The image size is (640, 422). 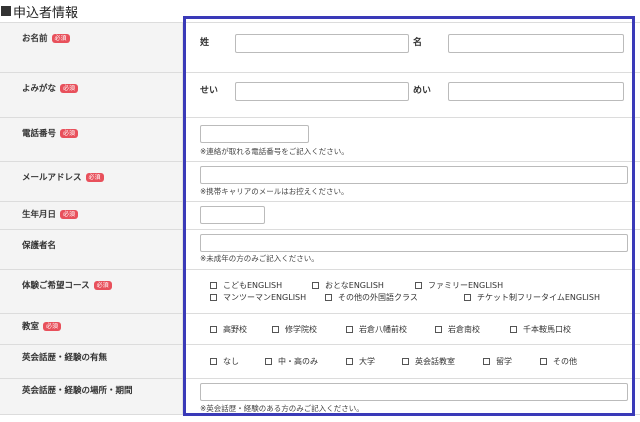 I want to click on row-label-cell: 英会話歴・経験の有無, so click(x=91, y=361).